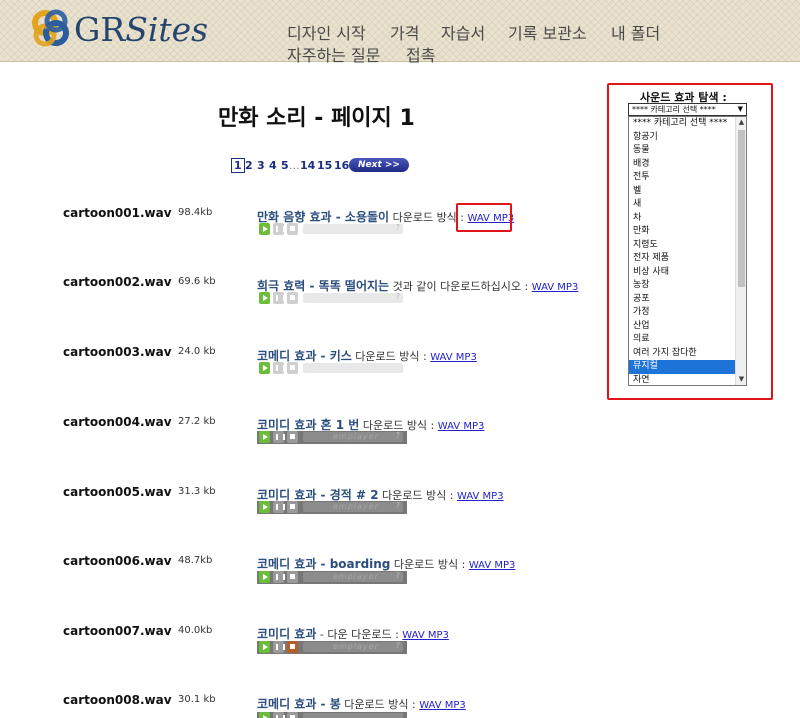 This screenshot has width=800, height=718. I want to click on category-option: 차, so click(682, 219).